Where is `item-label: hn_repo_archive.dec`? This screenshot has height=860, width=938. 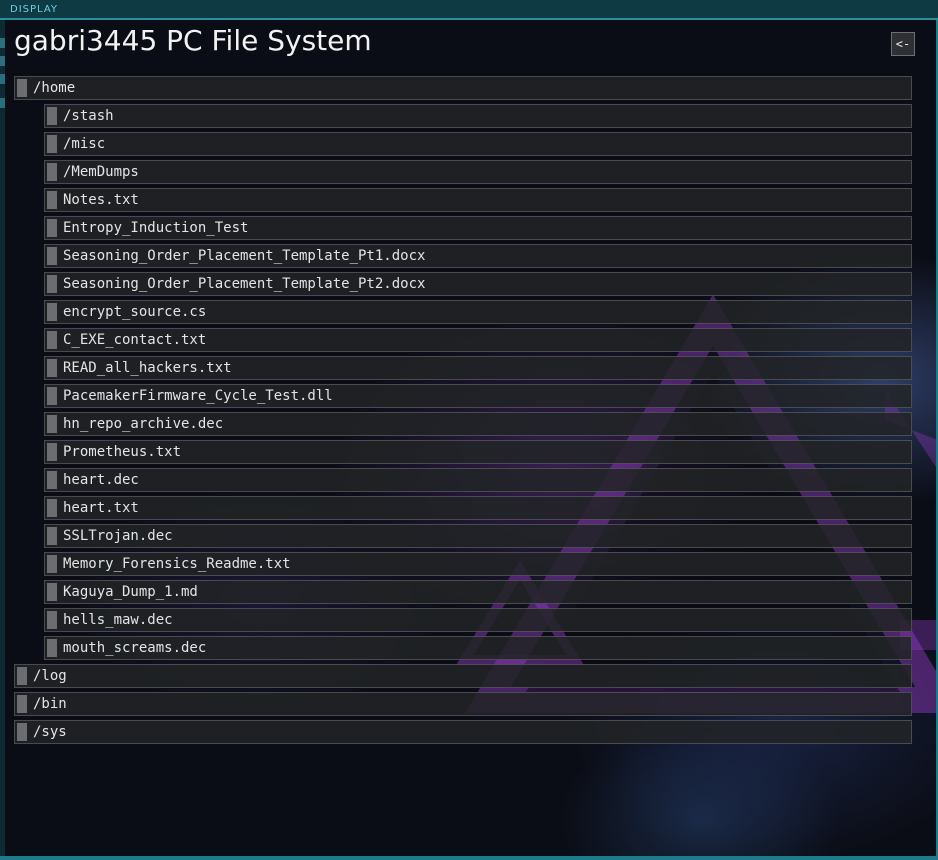
item-label: hn_repo_archive.dec is located at coordinates (143, 424).